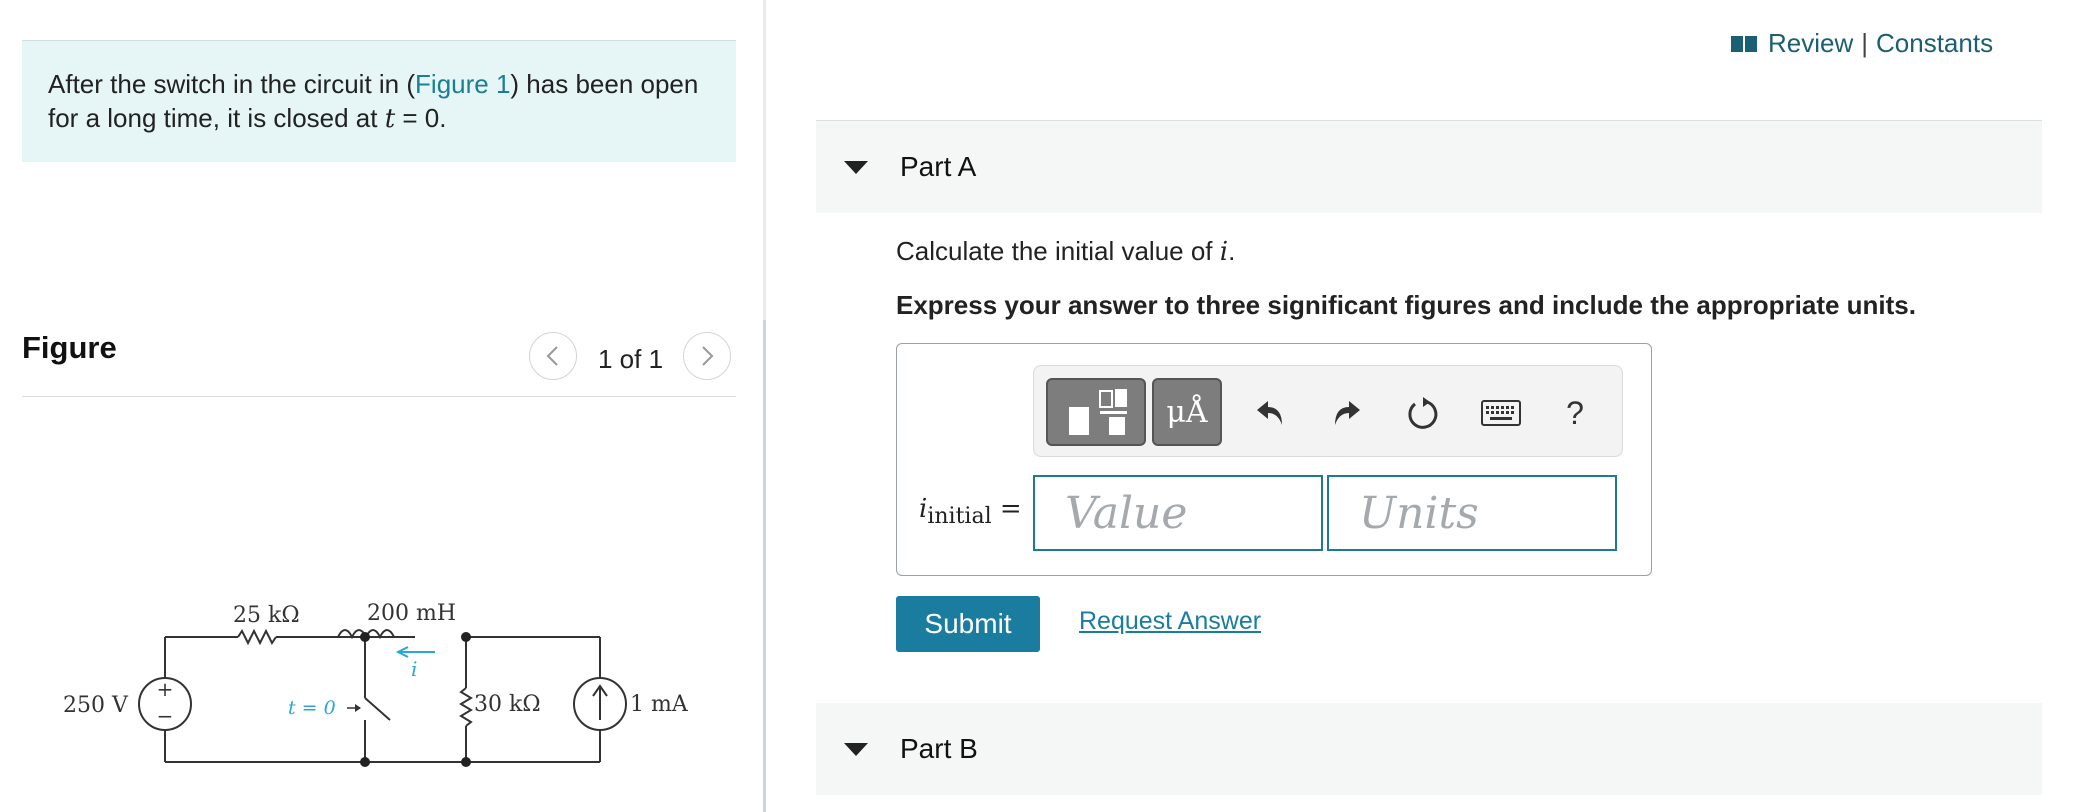 The height and width of the screenshot is (812, 2097). Describe the element at coordinates (415, 652) in the screenshot. I see `current-arrow` at that location.